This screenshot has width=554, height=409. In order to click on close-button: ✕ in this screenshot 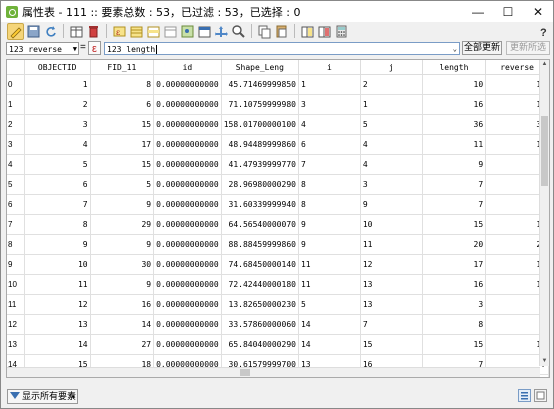, I will do `click(538, 11)`.